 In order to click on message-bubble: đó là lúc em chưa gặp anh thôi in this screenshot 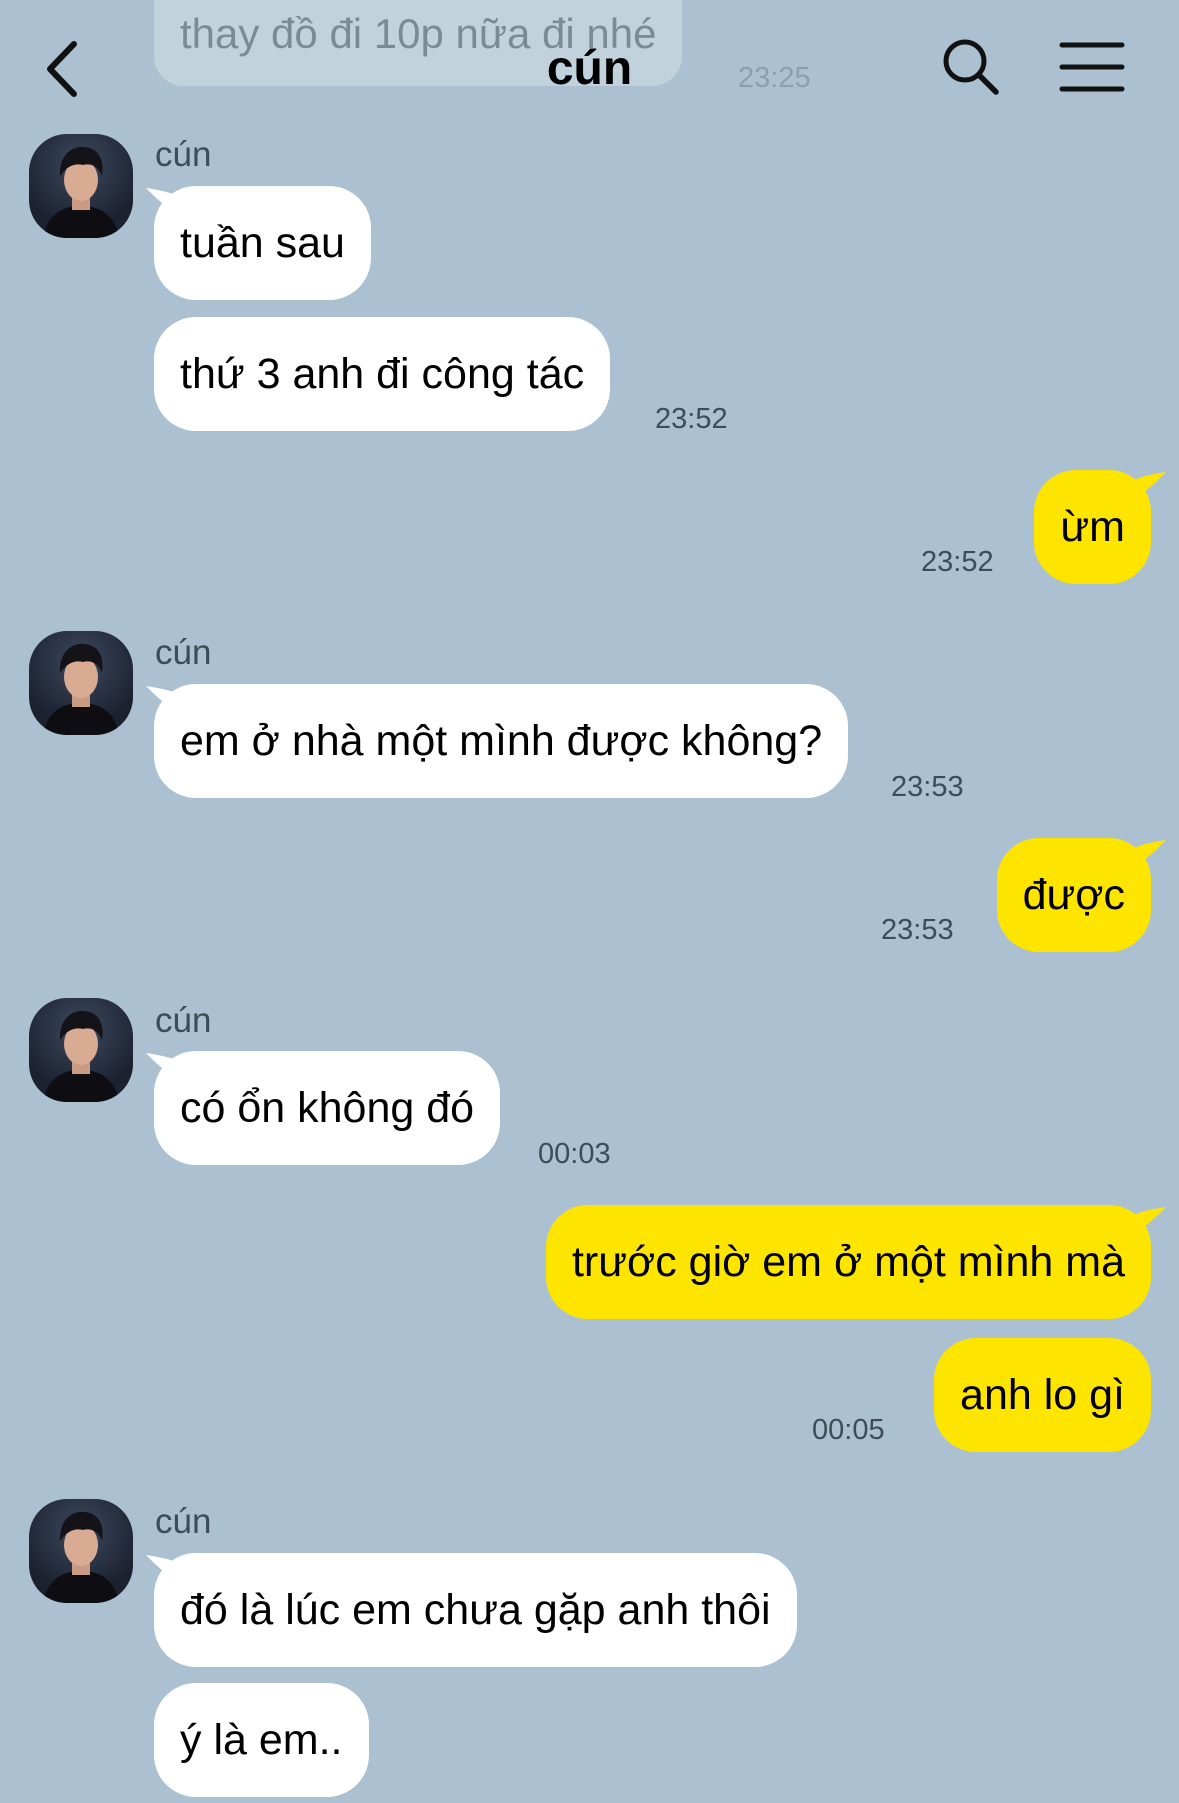, I will do `click(475, 1610)`.